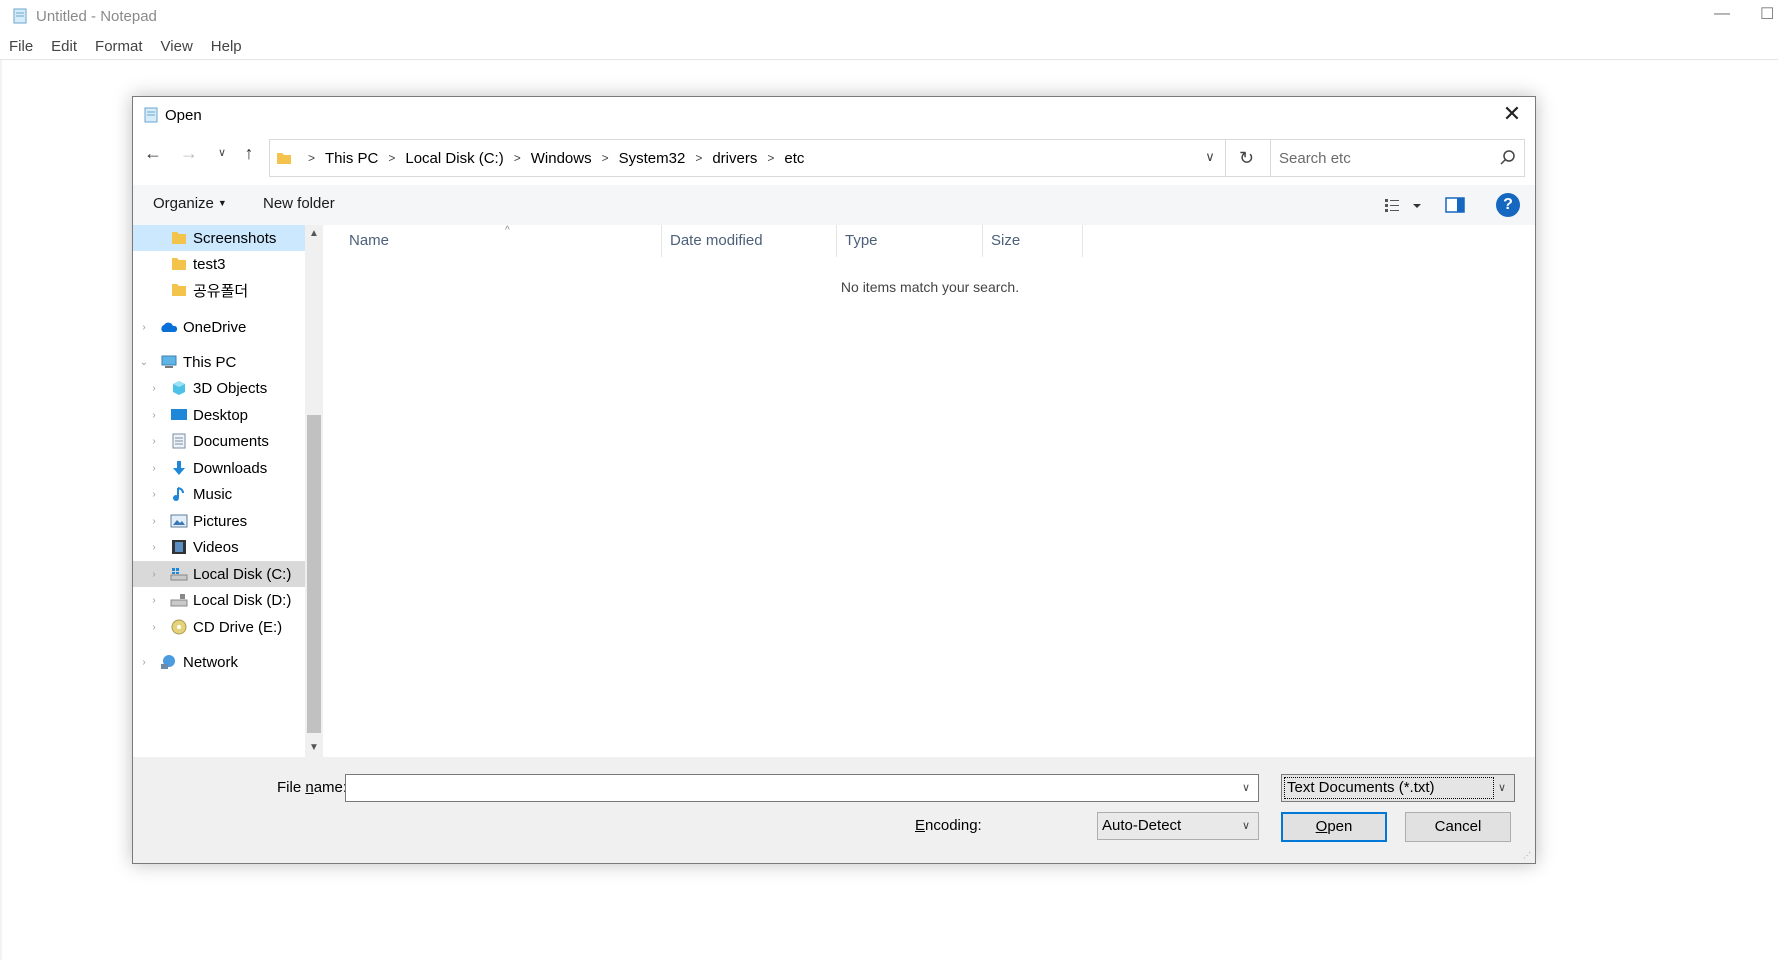 The image size is (1778, 960). What do you see at coordinates (179, 494) in the screenshot?
I see `music-icon` at bounding box center [179, 494].